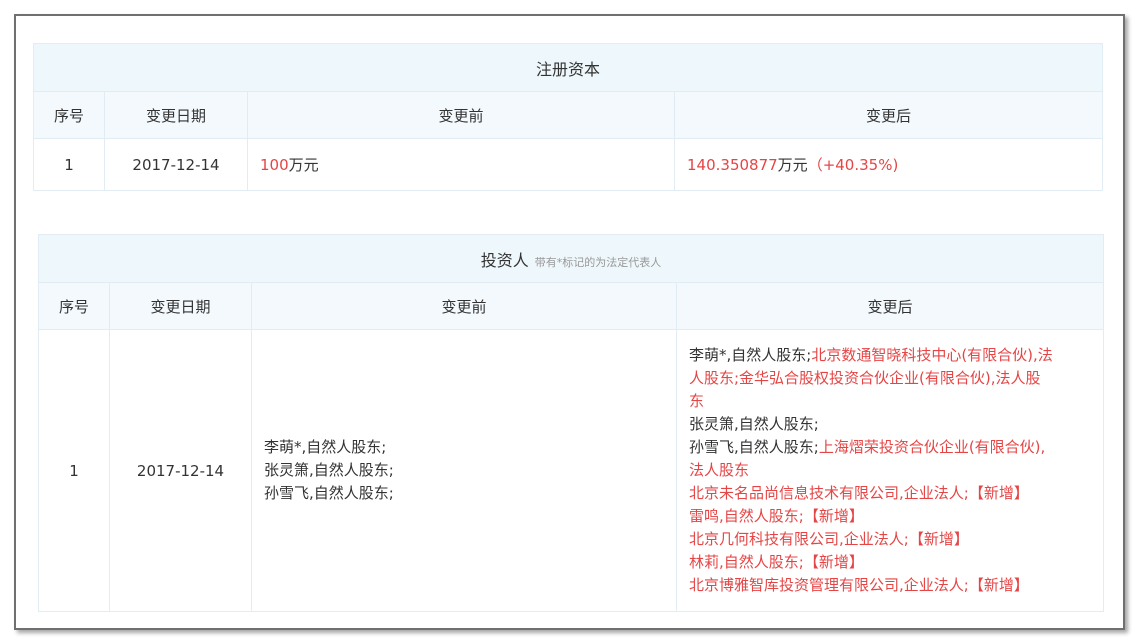 This screenshot has height=642, width=1140. Describe the element at coordinates (732, 165) in the screenshot. I see `after-amount: 140.350877` at that location.